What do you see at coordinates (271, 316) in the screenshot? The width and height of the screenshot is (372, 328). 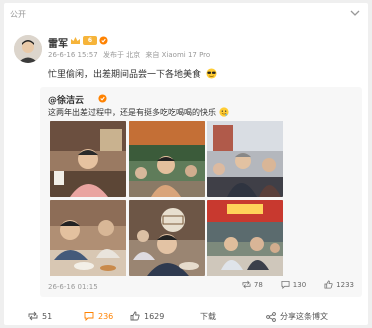 I see `share-icon` at bounding box center [271, 316].